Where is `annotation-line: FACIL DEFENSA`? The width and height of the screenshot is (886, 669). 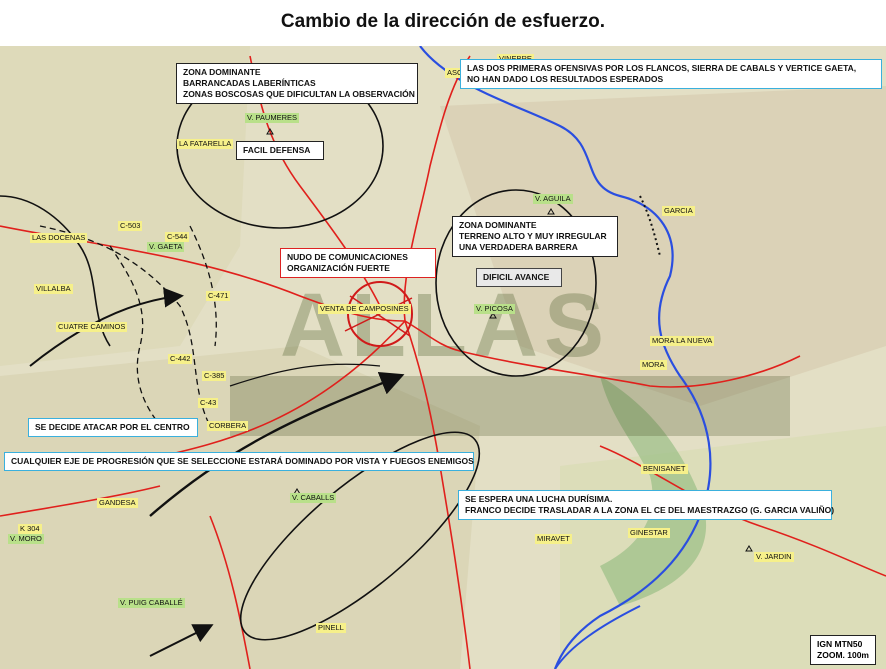 annotation-line: FACIL DEFENSA is located at coordinates (277, 150).